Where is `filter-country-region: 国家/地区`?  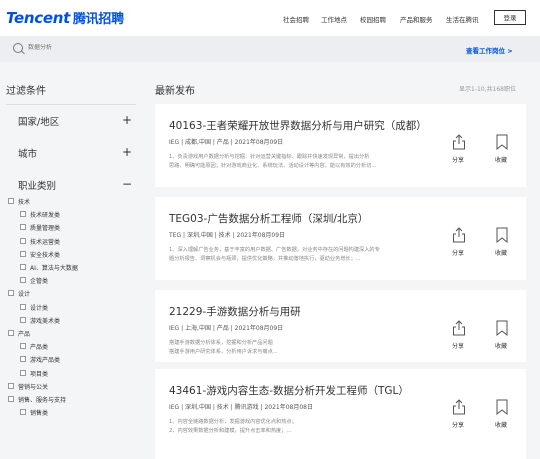
filter-country-region: 国家/地区 is located at coordinates (38, 121).